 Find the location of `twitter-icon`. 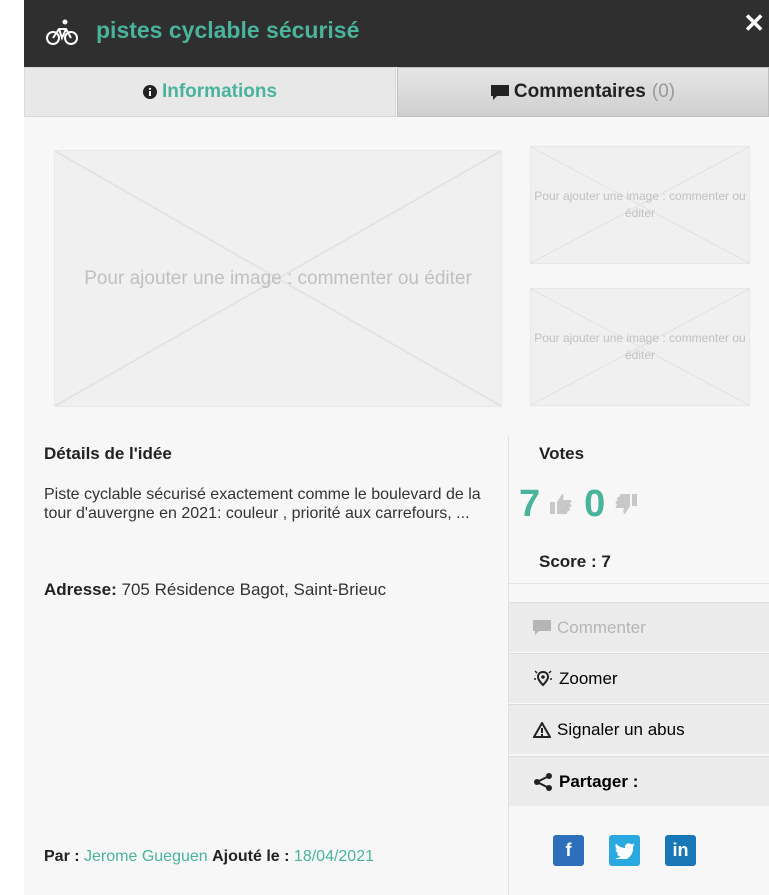

twitter-icon is located at coordinates (624, 850).